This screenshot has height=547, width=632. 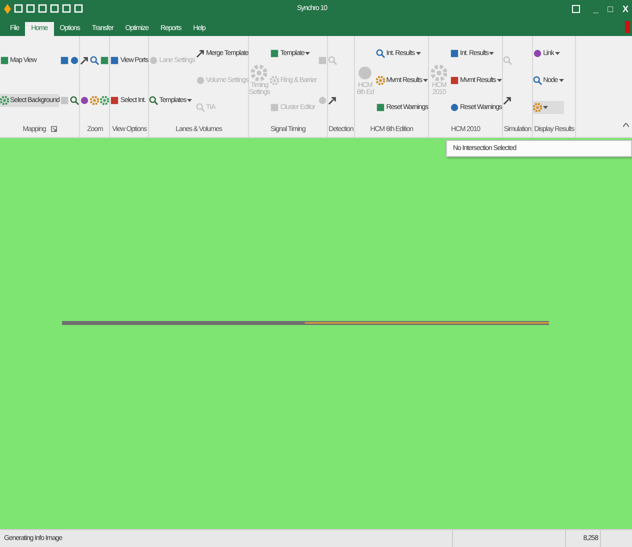 I want to click on collapse-icon, so click(x=626, y=125).